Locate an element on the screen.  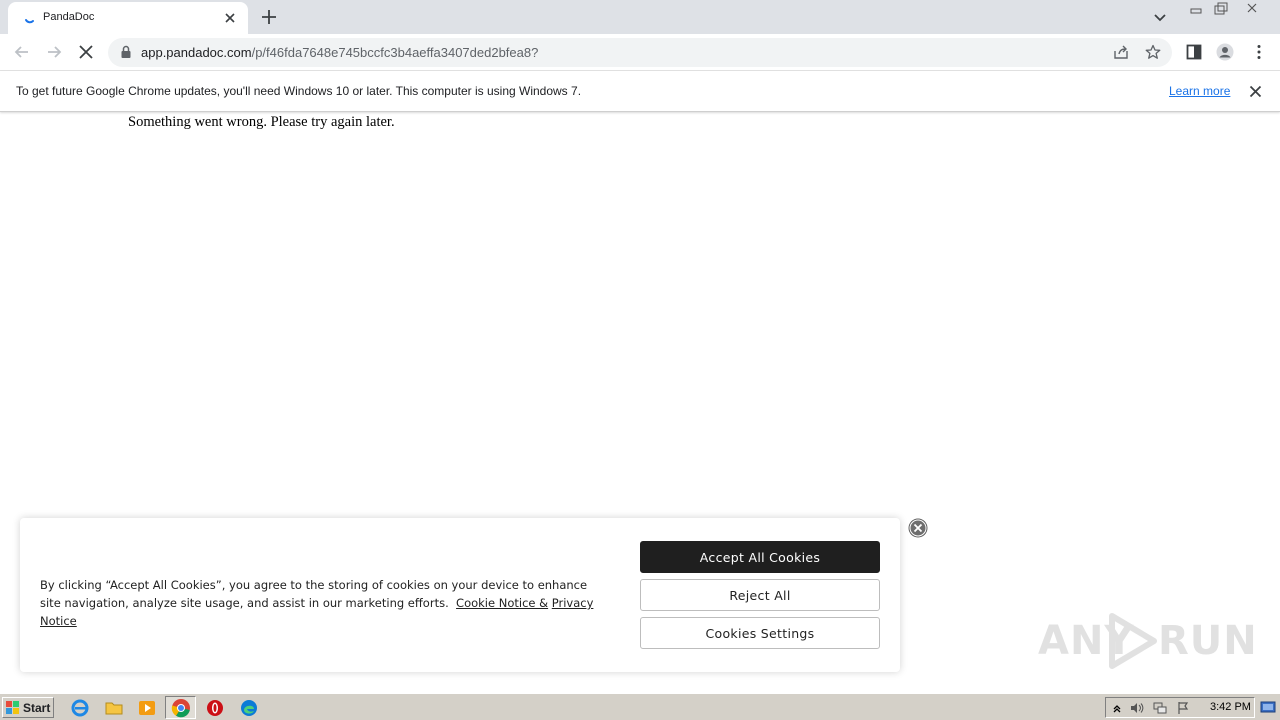
media-player-icon is located at coordinates (147, 708).